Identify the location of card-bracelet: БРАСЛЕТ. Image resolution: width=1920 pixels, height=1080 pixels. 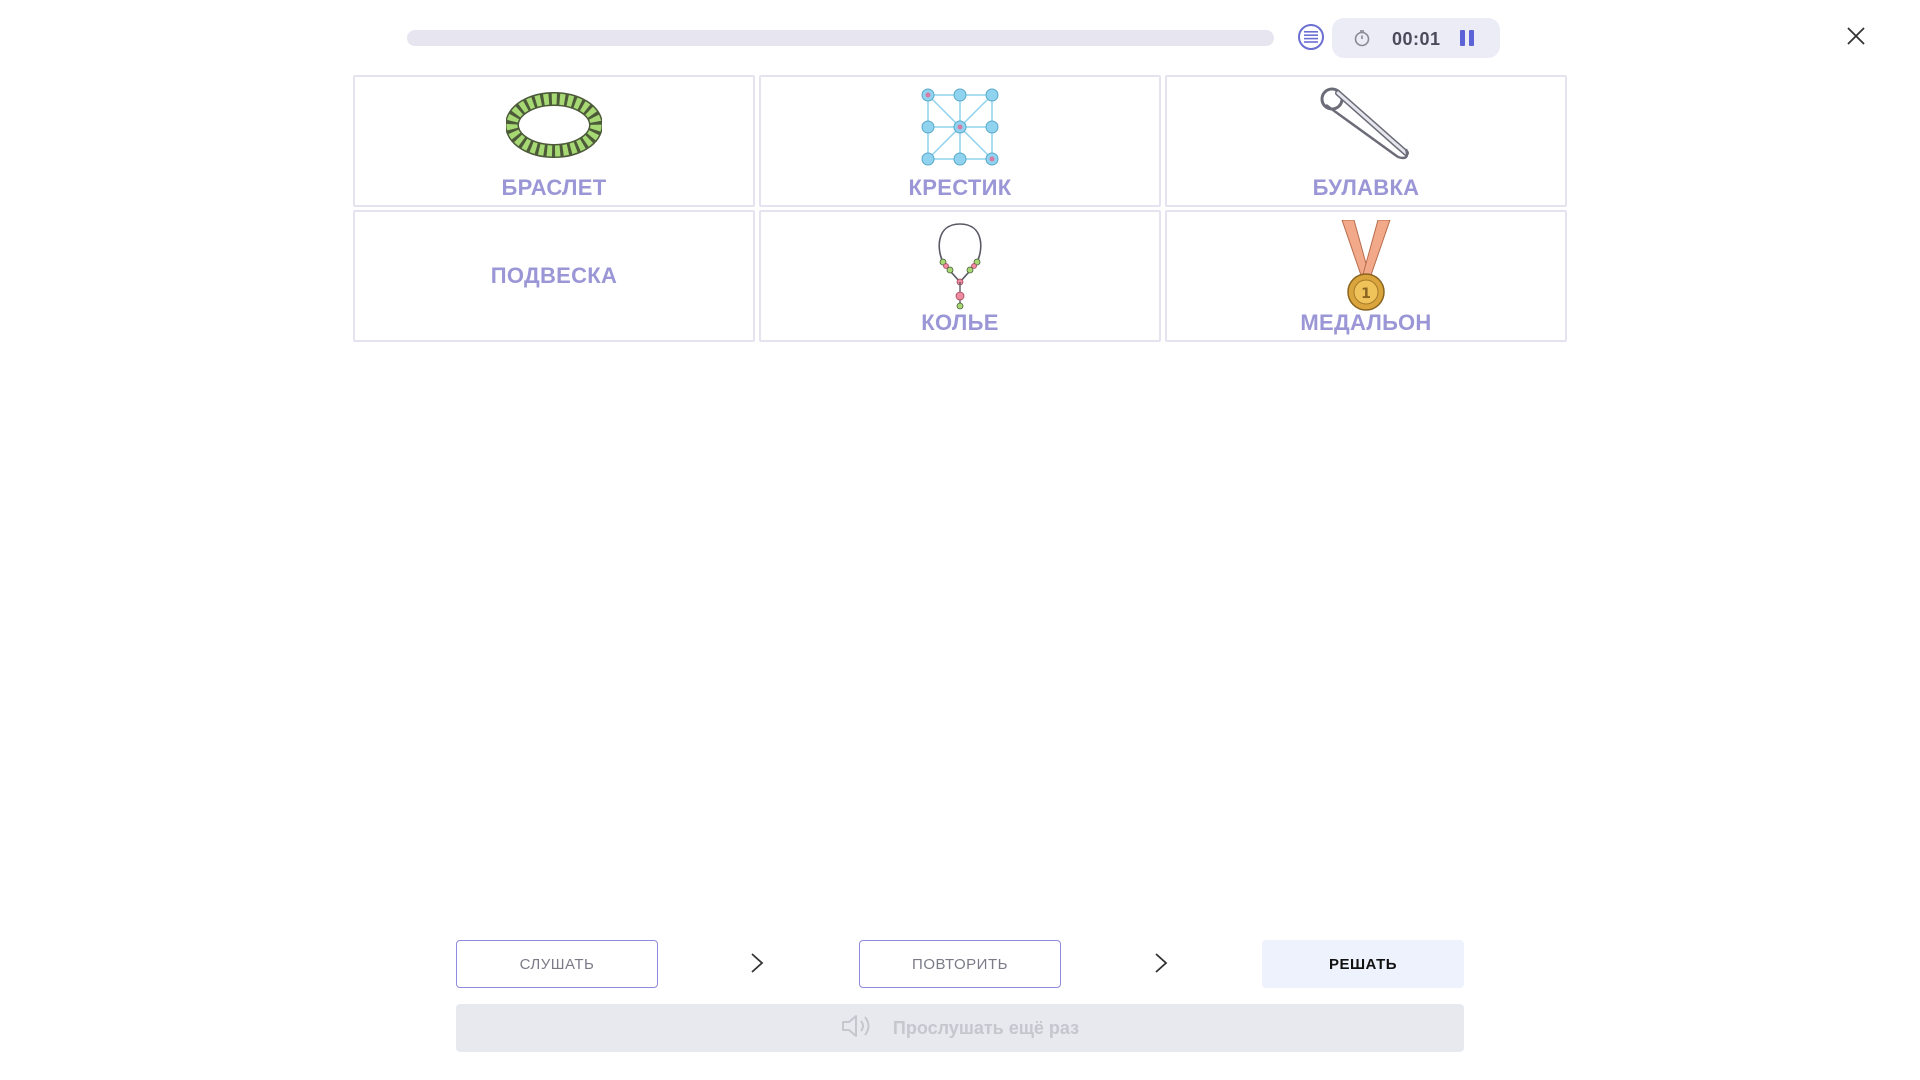
(554, 141).